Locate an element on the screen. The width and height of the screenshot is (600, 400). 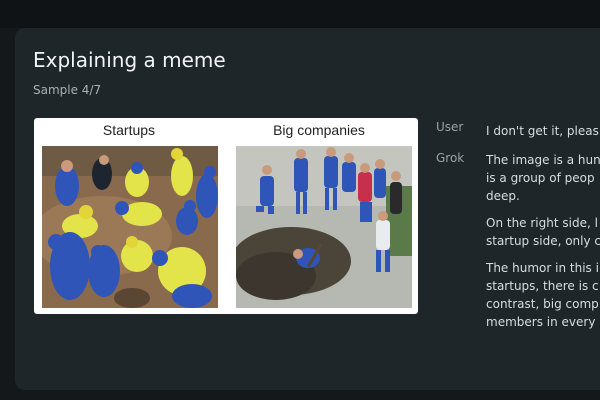
page-title: Explaining a meme is located at coordinates (129, 60).